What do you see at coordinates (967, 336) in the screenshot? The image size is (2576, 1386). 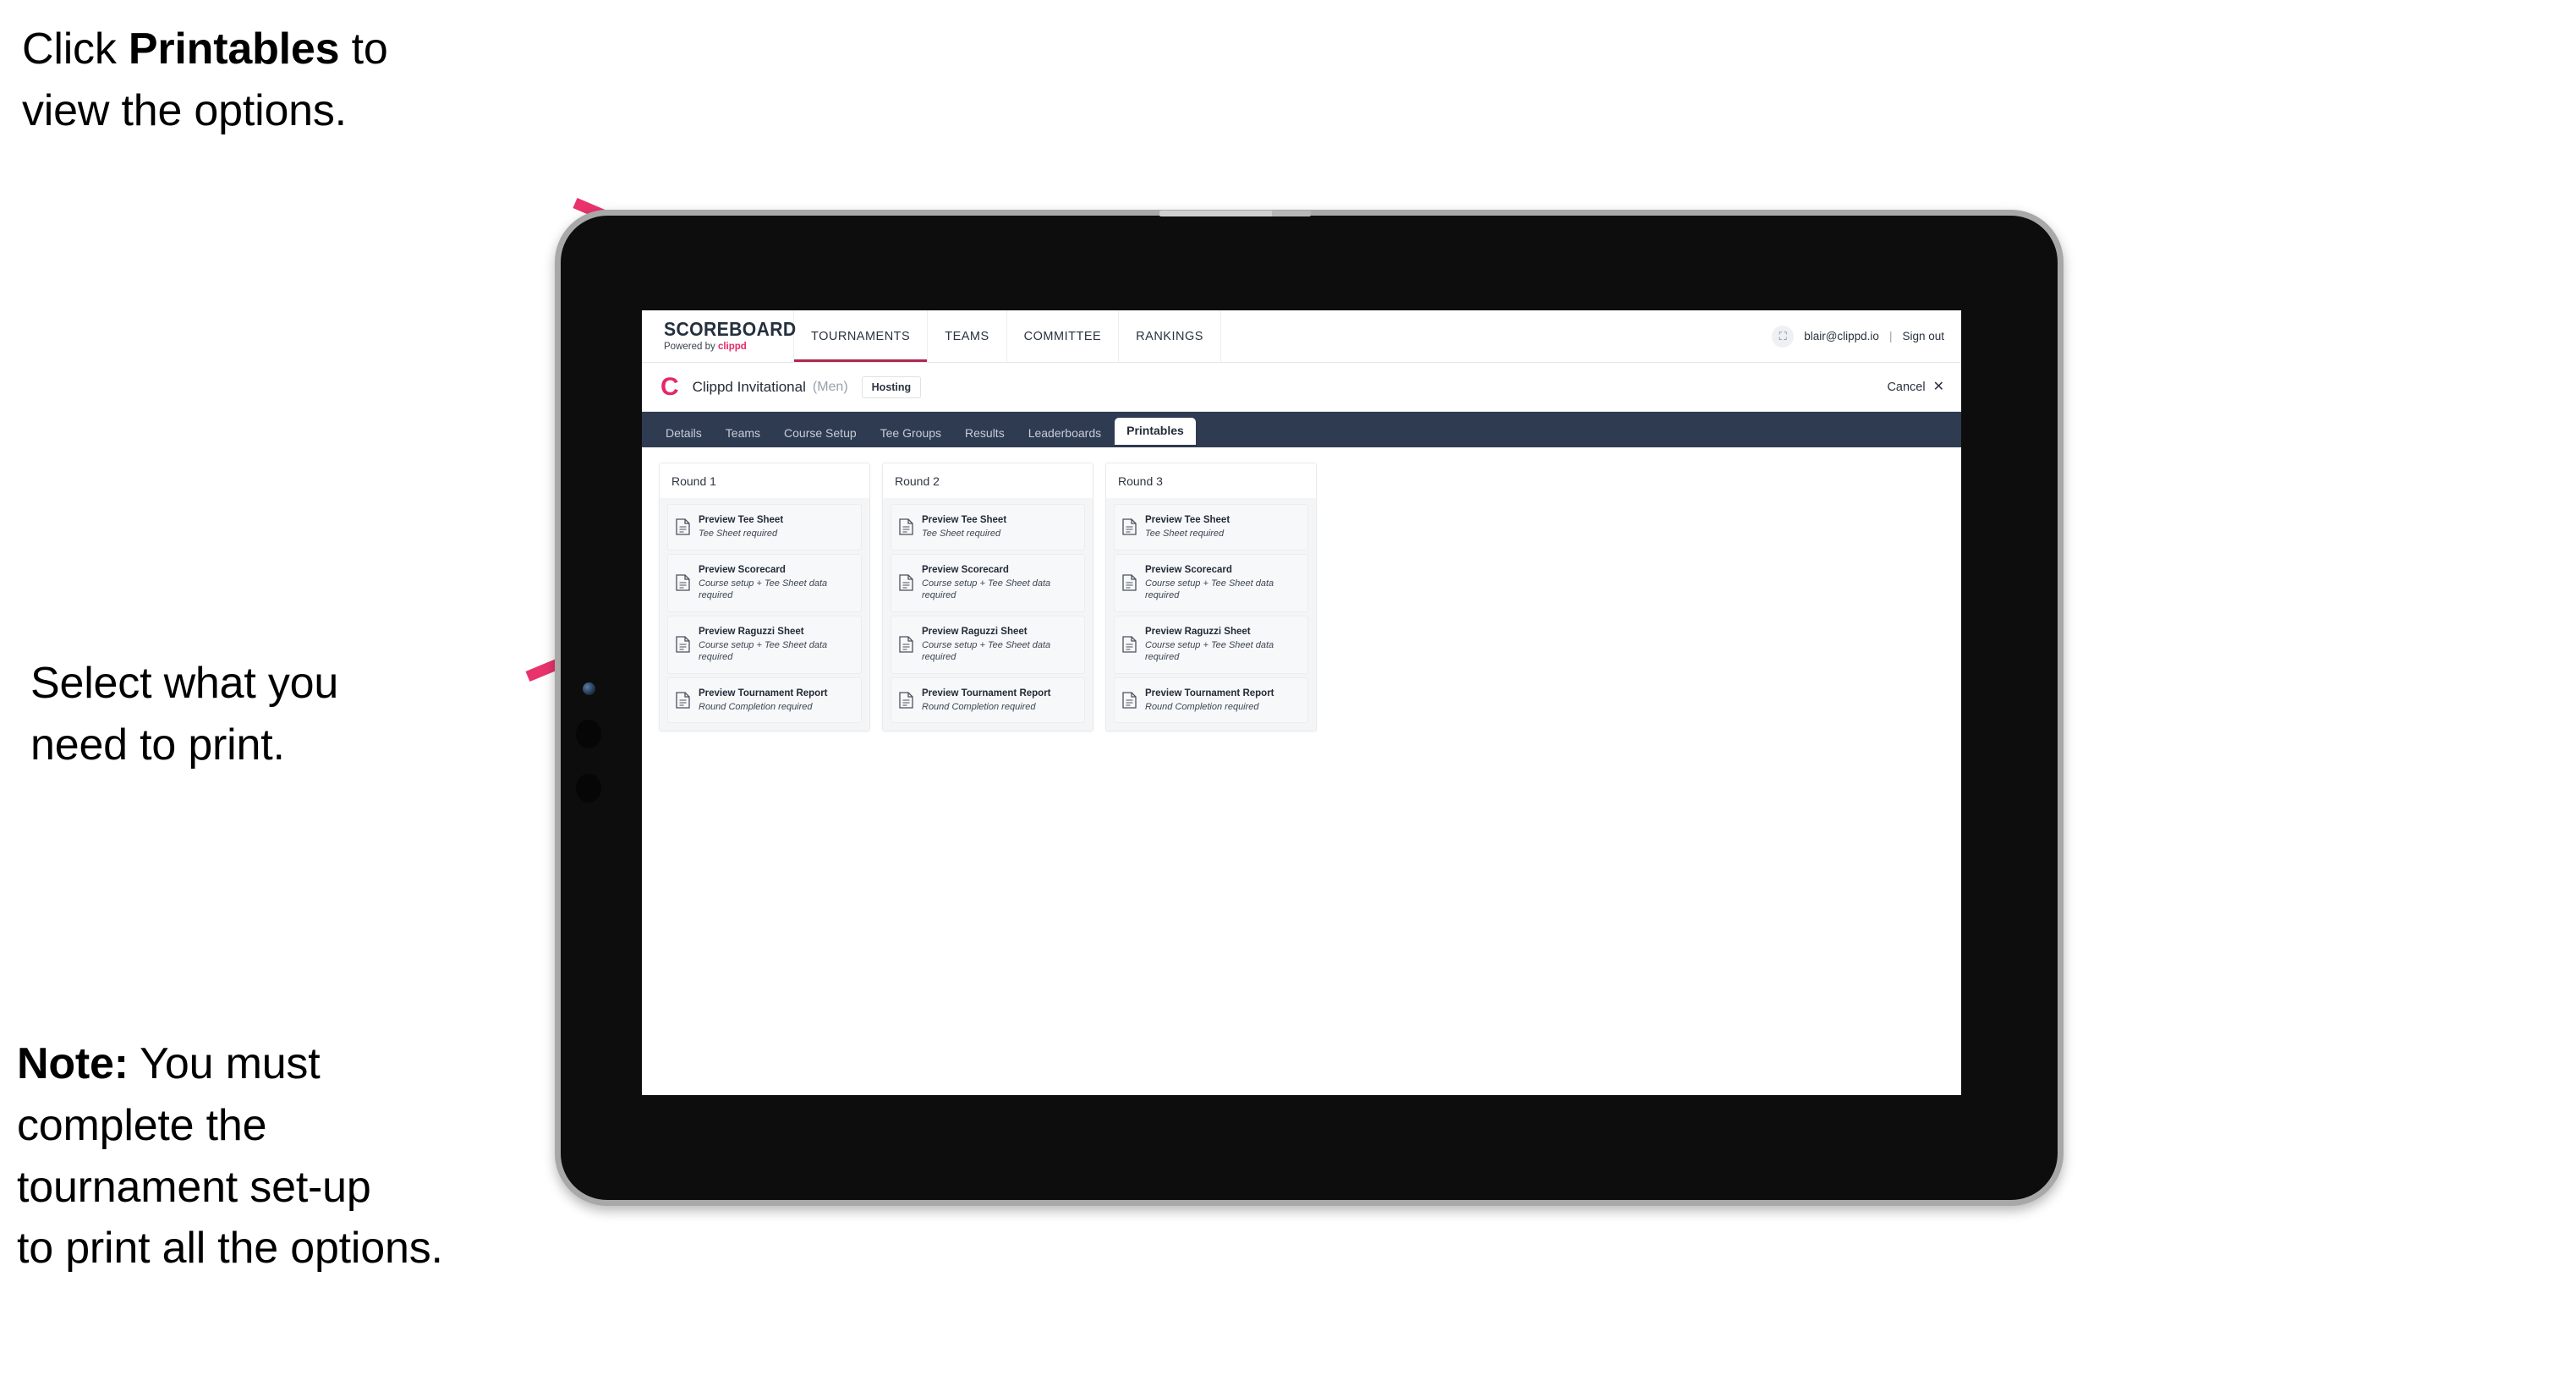 I see `nav-item-teams: TEAMS` at bounding box center [967, 336].